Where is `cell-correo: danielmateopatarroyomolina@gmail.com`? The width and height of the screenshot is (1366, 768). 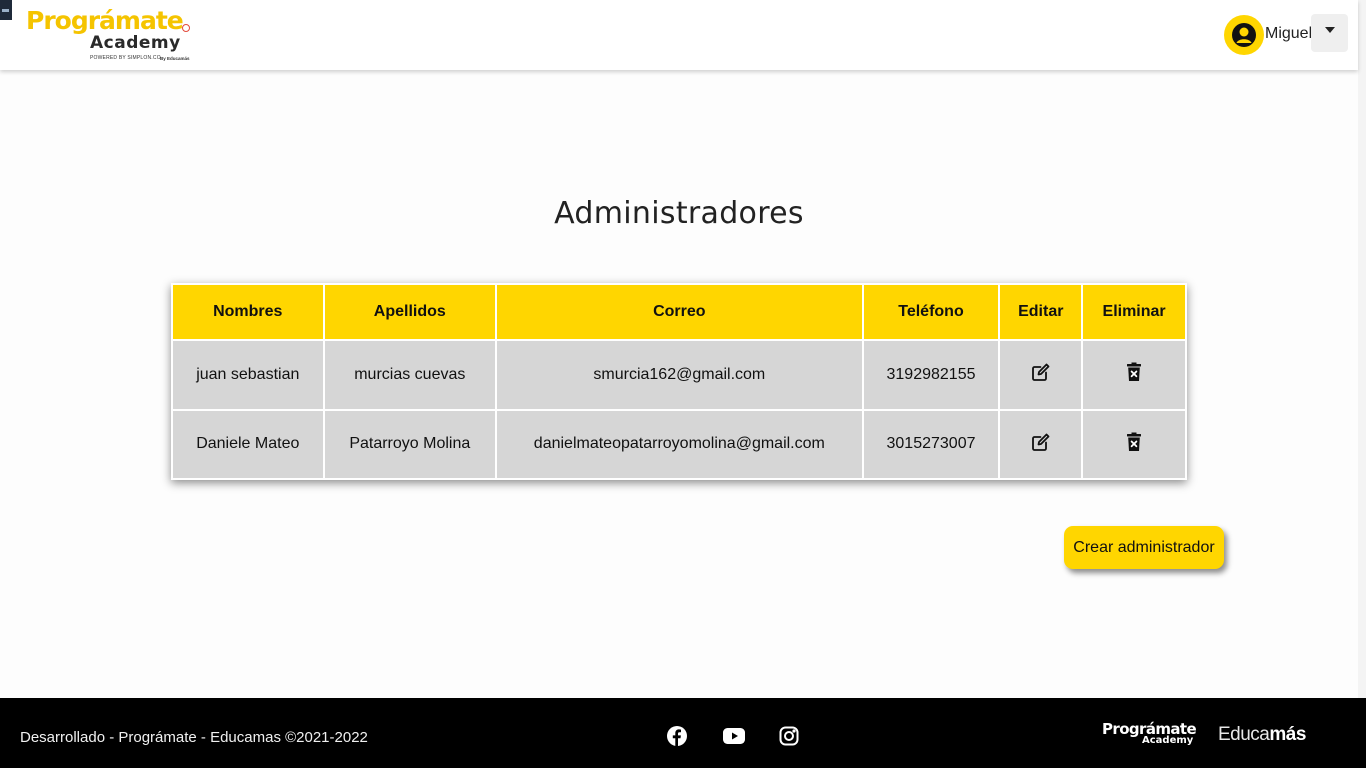
cell-correo: danielmateopatarroyomolina@gmail.com is located at coordinates (679, 444).